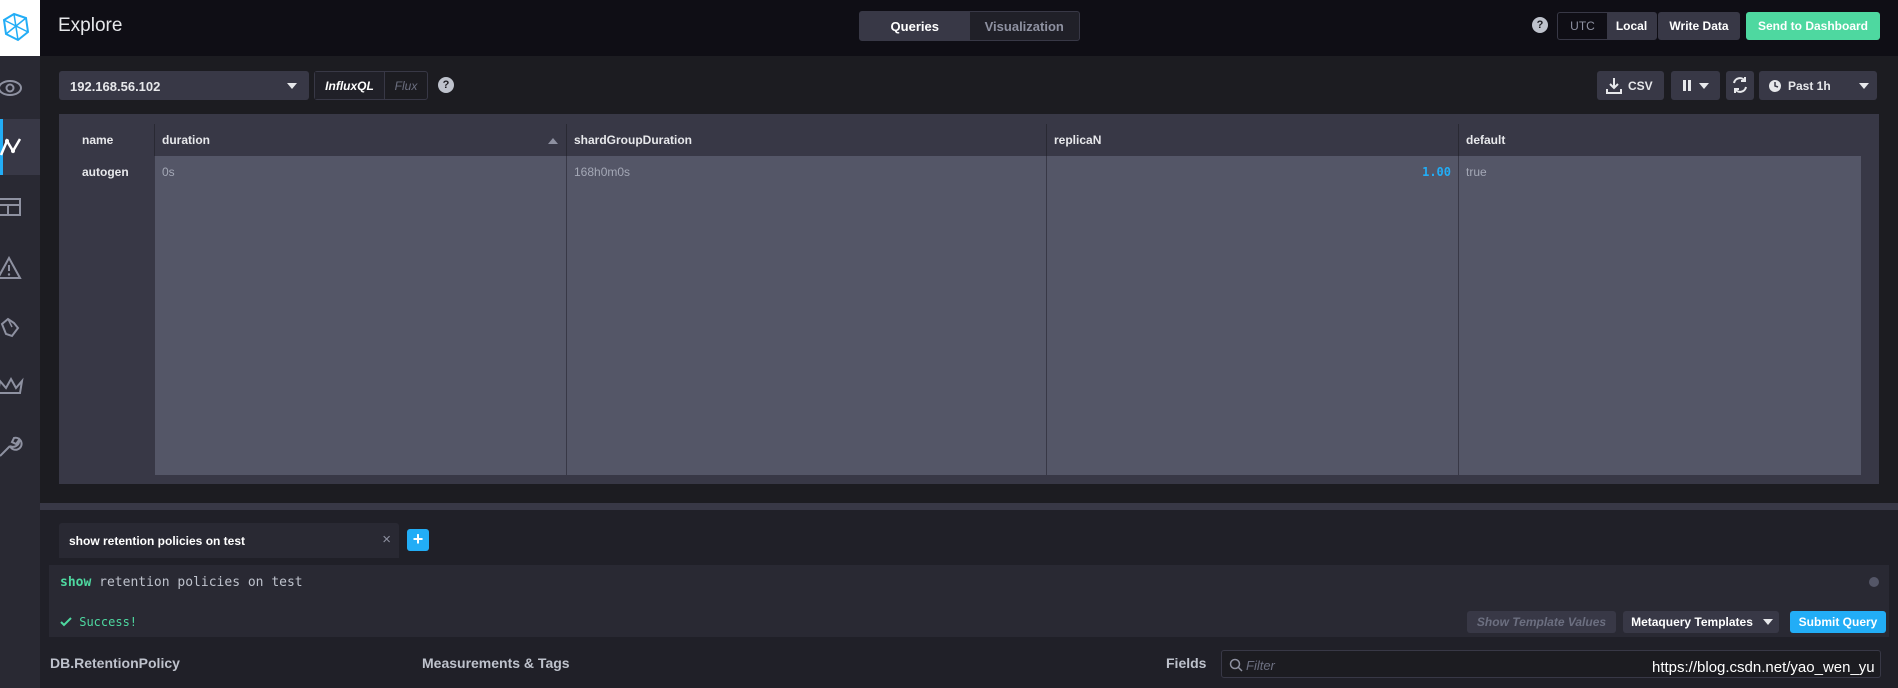 This screenshot has width=1898, height=688. What do you see at coordinates (98, 622) in the screenshot?
I see `query-status: Success!` at bounding box center [98, 622].